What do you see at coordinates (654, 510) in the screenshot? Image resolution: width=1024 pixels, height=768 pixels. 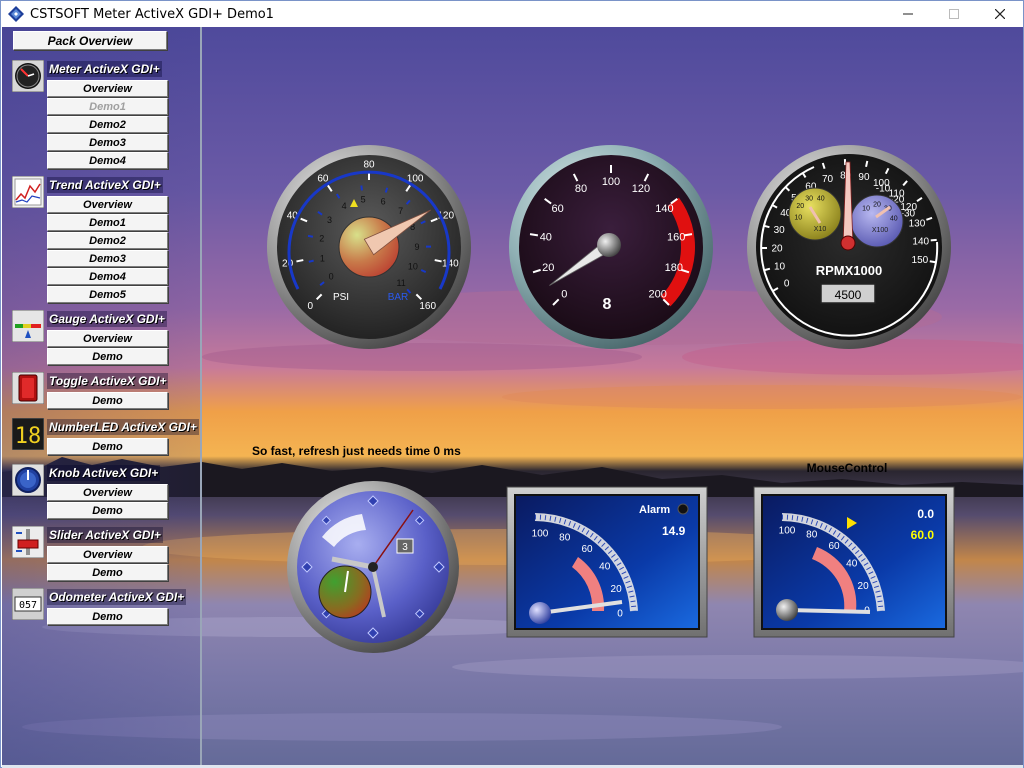 I see `alarm-label: Alarm` at bounding box center [654, 510].